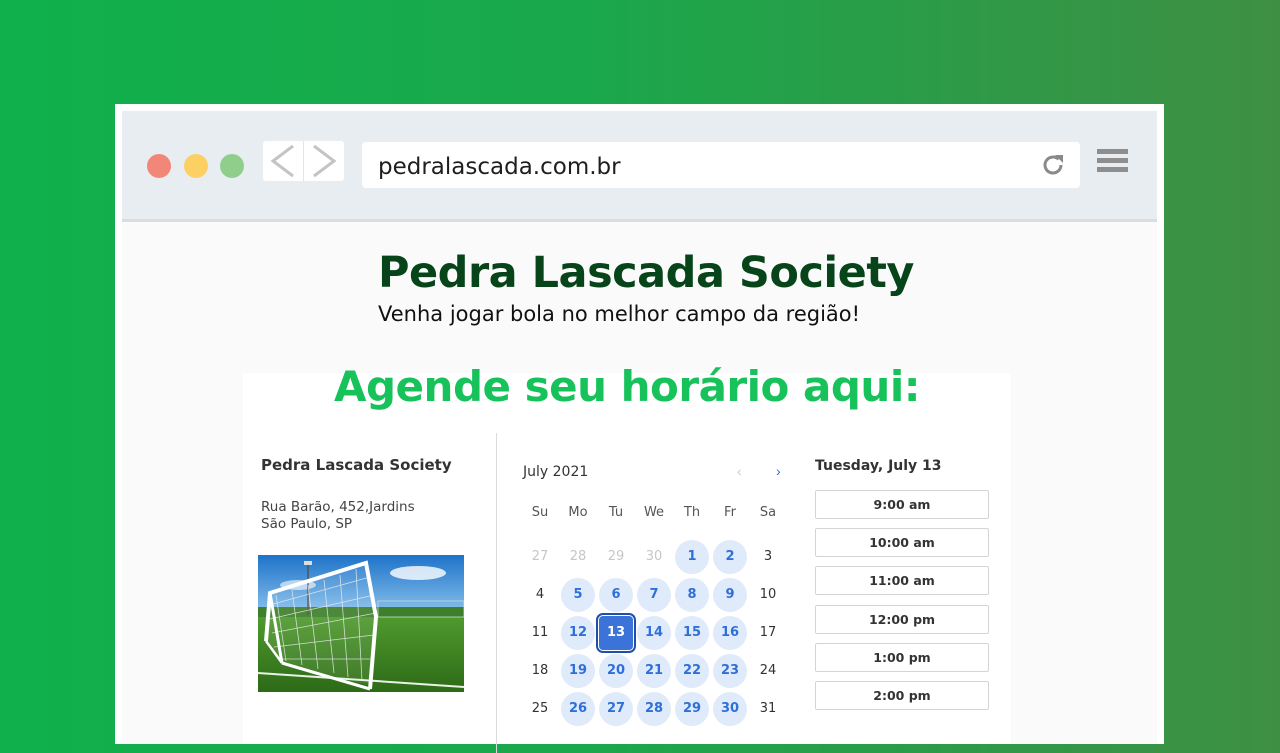  What do you see at coordinates (540, 594) in the screenshot?
I see `calendar-day: 4` at bounding box center [540, 594].